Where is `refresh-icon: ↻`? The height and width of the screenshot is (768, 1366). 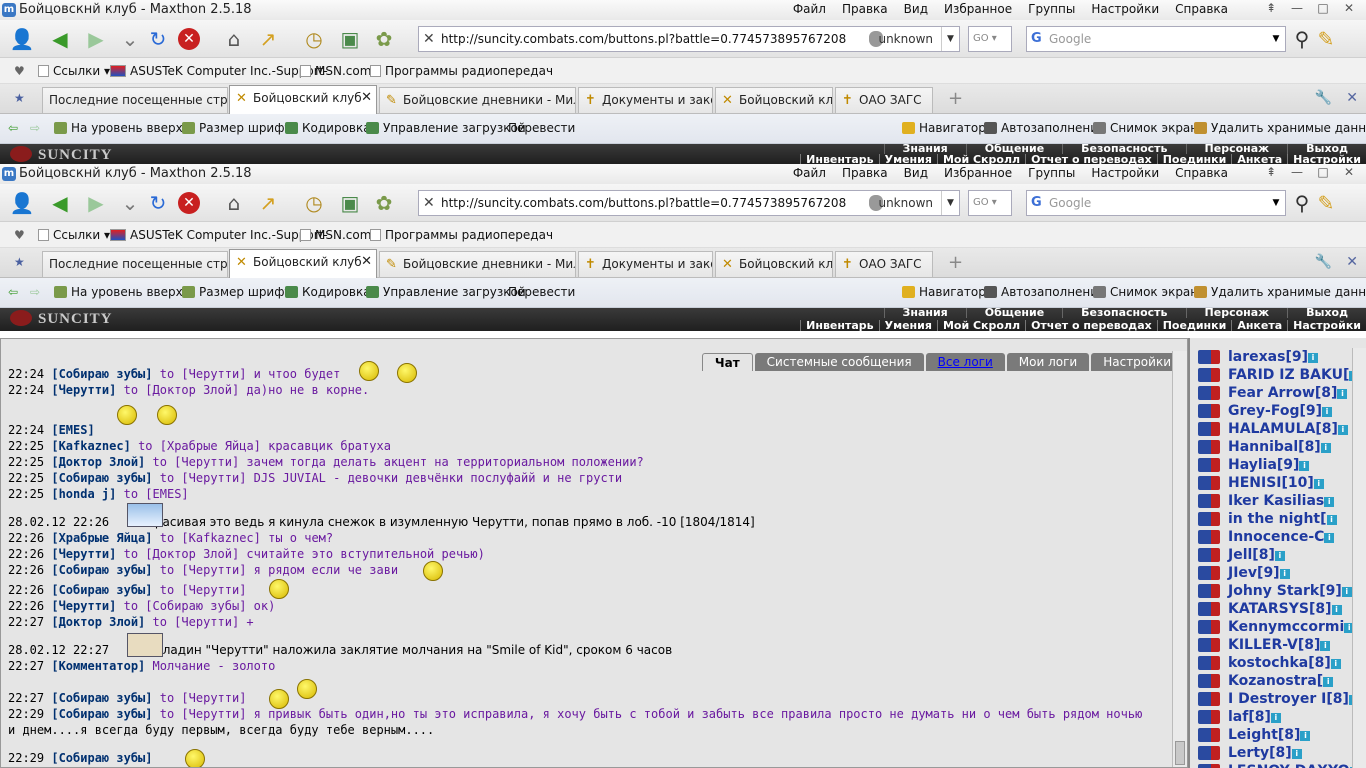 refresh-icon: ↻ is located at coordinates (158, 203).